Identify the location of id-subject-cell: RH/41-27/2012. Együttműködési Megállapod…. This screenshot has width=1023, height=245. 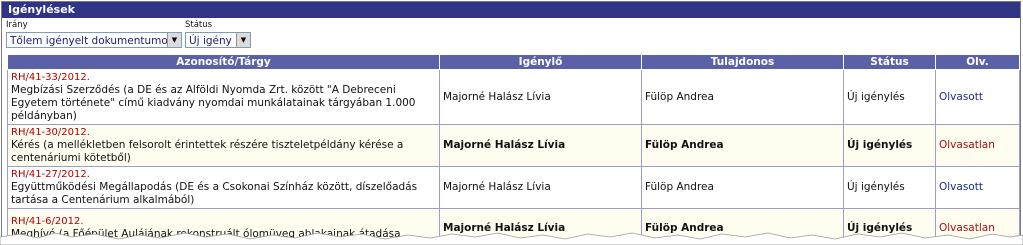
(223, 187).